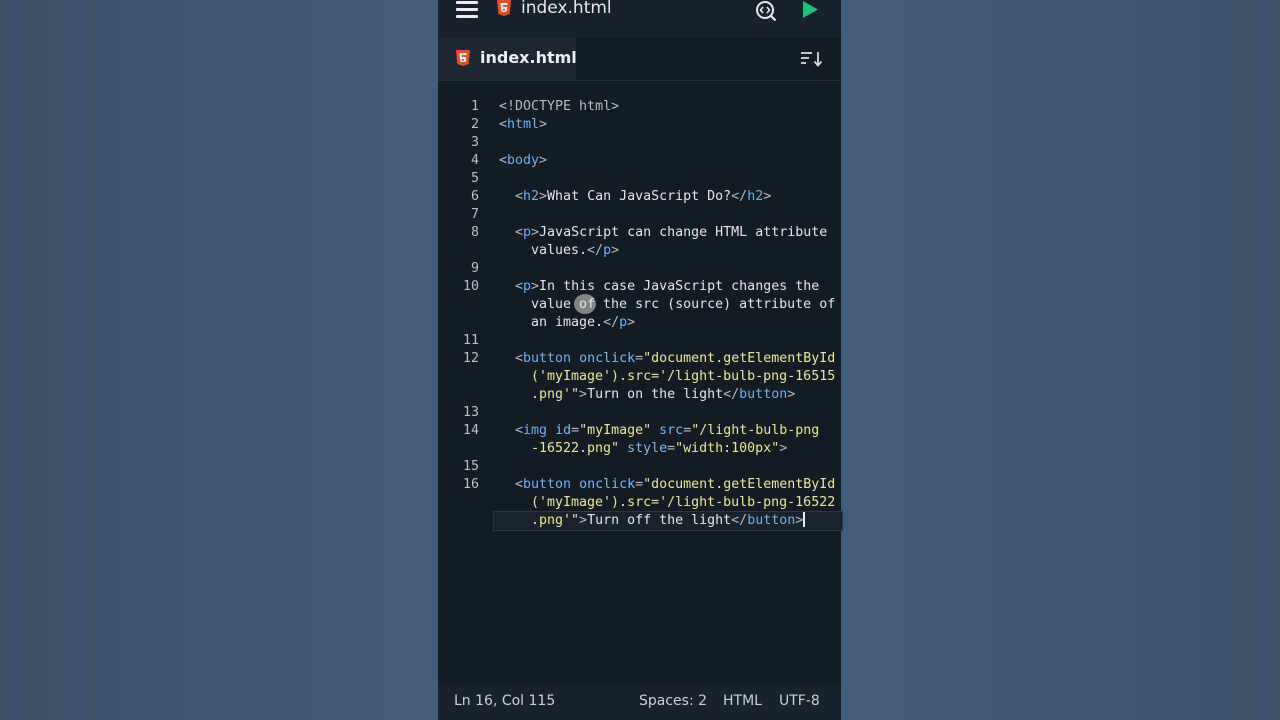 The width and height of the screenshot is (1280, 720). I want to click on app-title: index.html, so click(566, 9).